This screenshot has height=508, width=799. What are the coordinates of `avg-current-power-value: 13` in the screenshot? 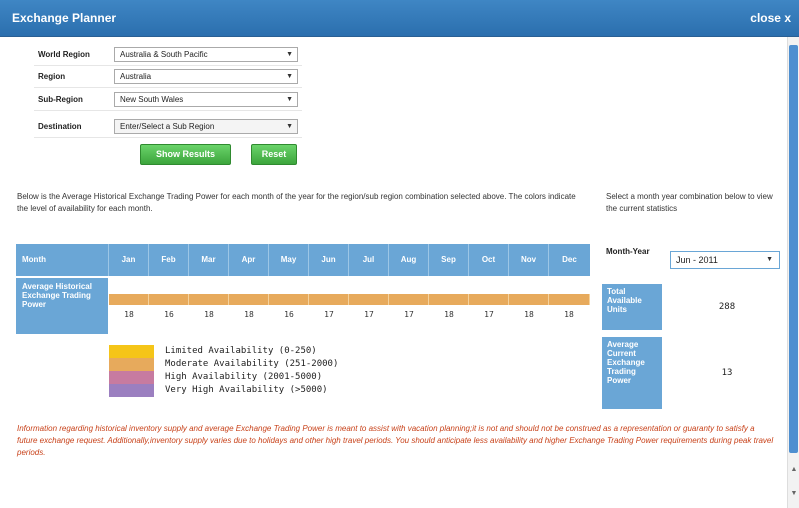 It's located at (727, 373).